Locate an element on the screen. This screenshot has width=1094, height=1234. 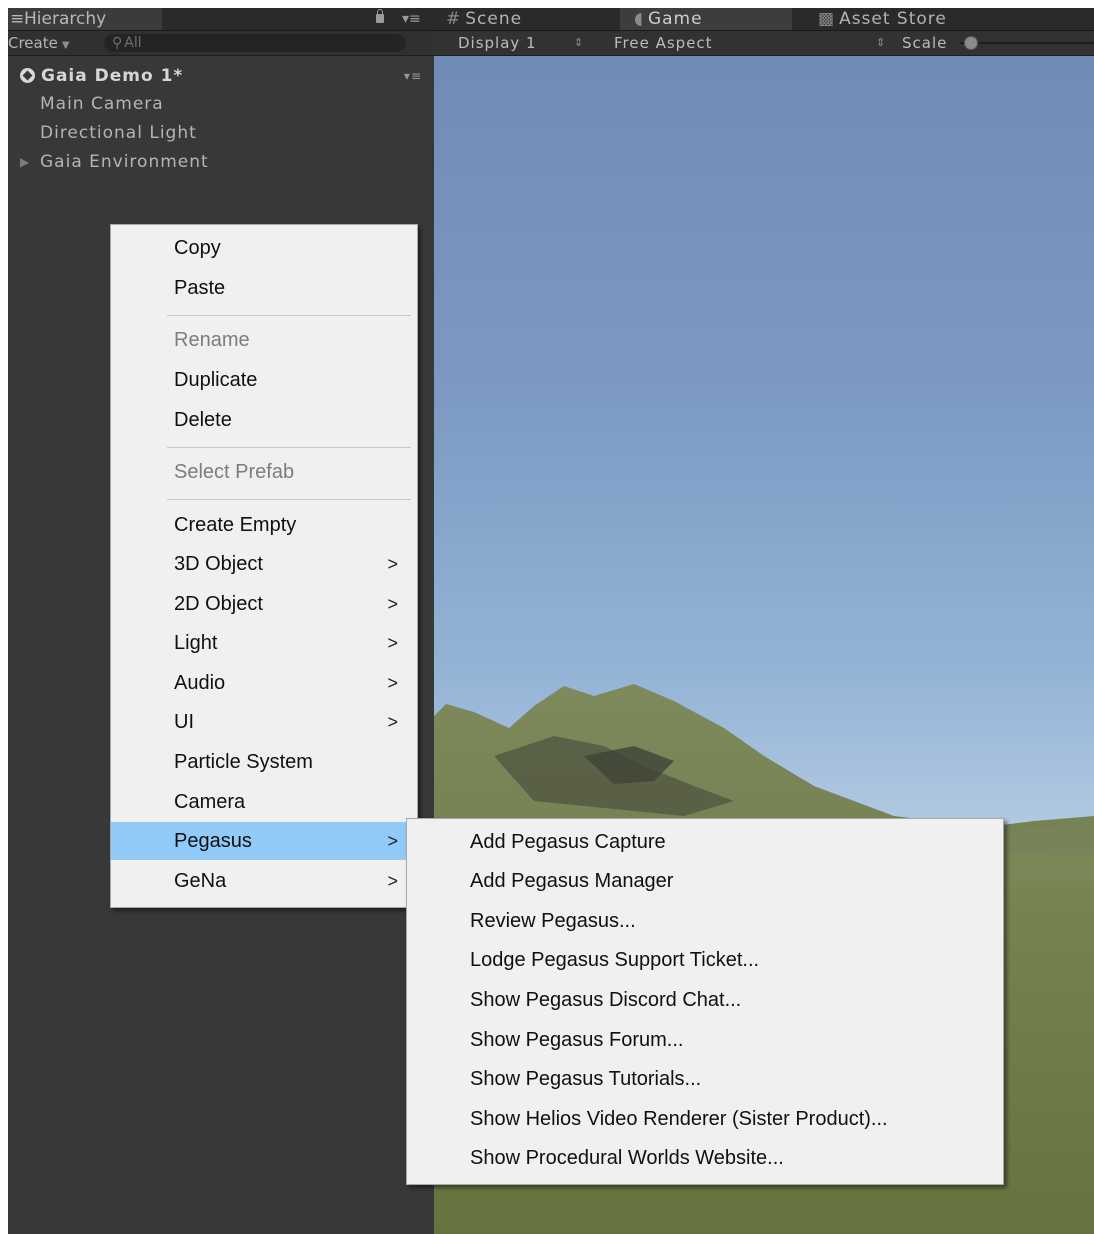
hierarchy-item-label: Directional Light is located at coordinates (118, 133).